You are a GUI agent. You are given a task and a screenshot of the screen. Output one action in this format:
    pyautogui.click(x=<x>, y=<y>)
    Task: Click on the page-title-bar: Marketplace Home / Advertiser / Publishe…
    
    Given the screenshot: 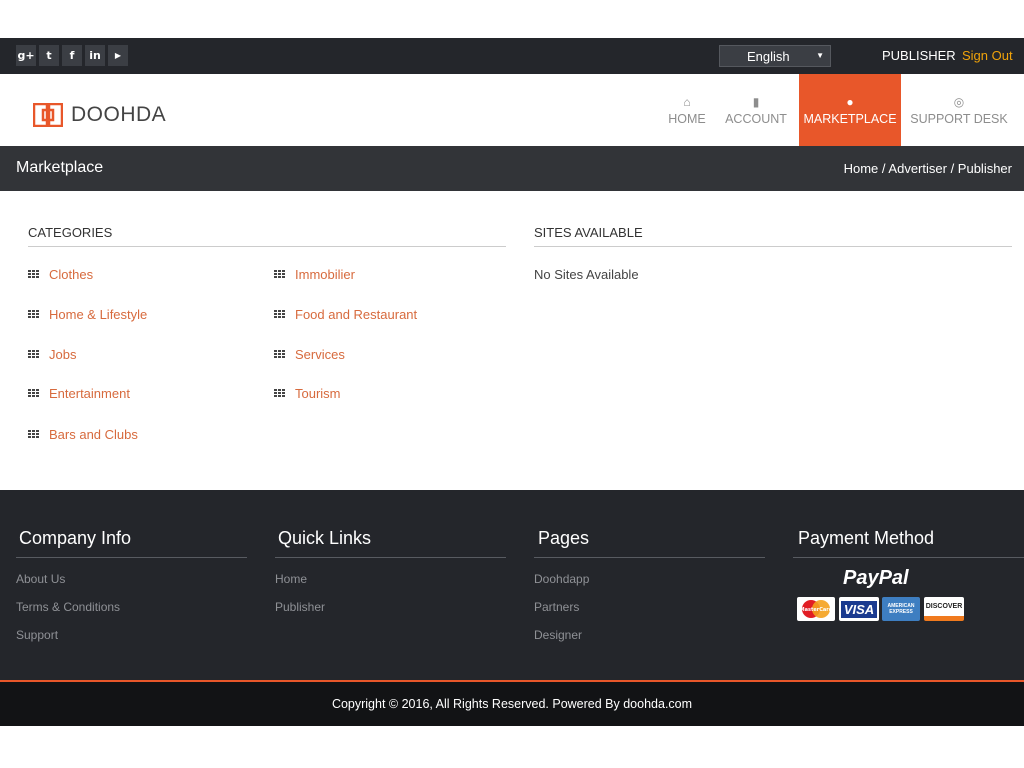 What is the action you would take?
    pyautogui.click(x=512, y=168)
    